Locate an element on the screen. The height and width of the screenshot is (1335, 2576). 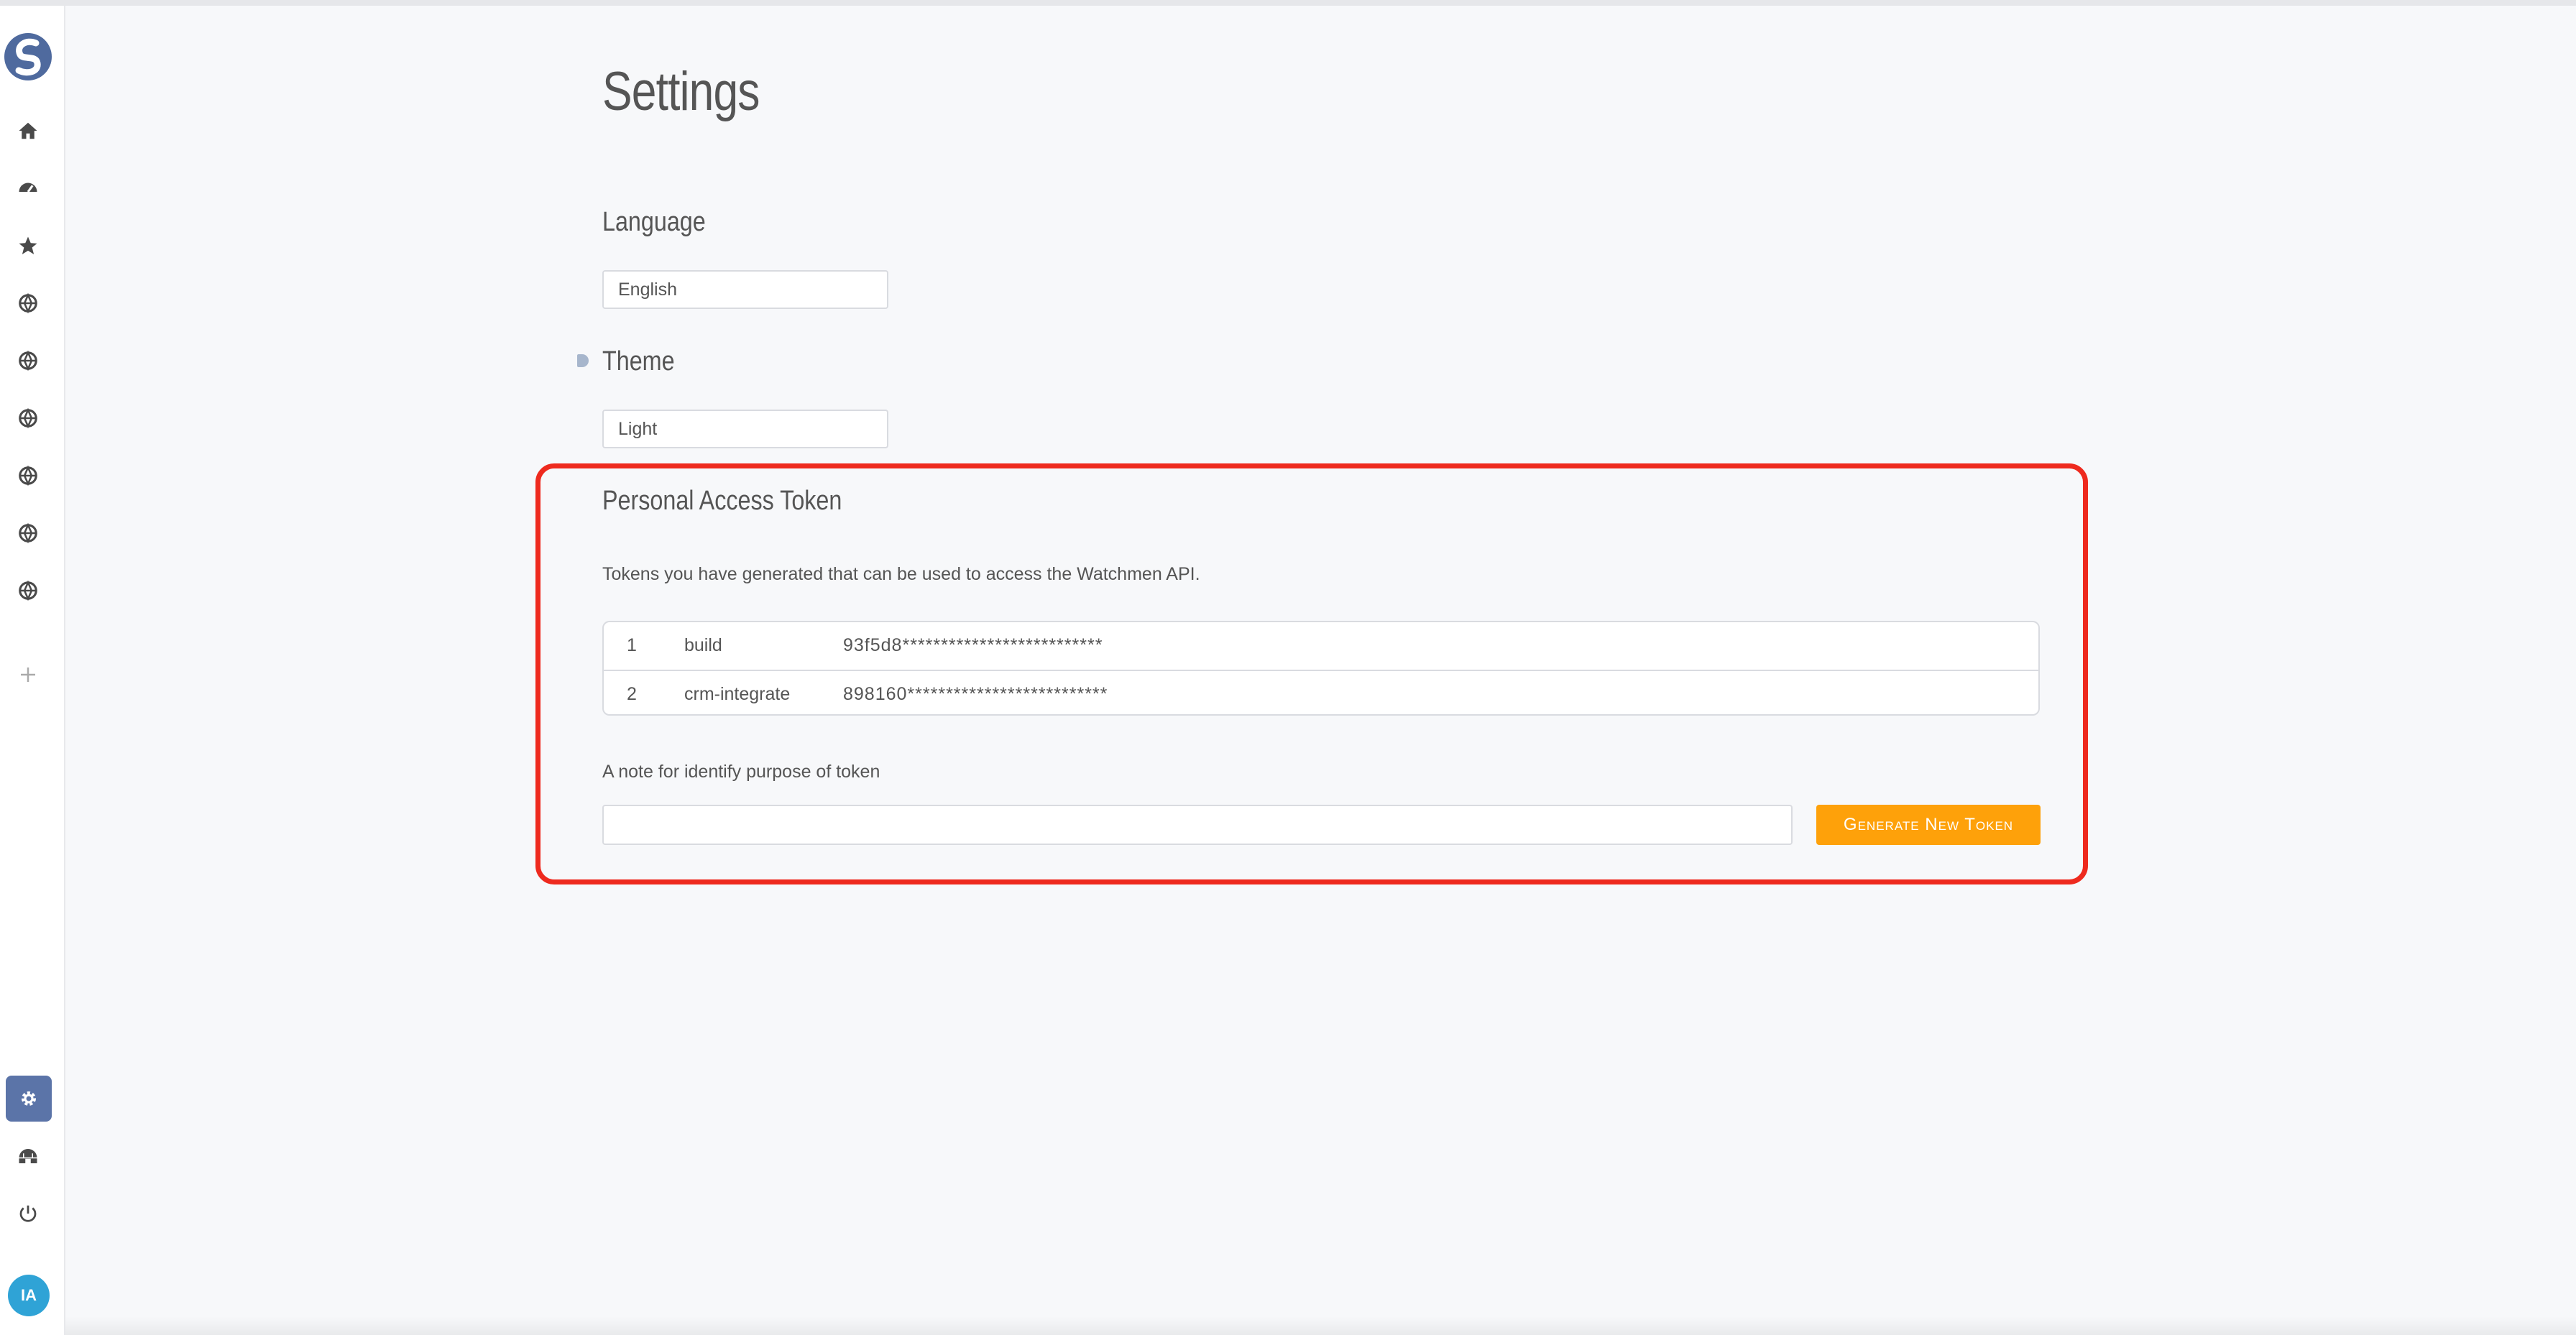
table-row: 1 build 93f5d8************************** is located at coordinates (1321, 645).